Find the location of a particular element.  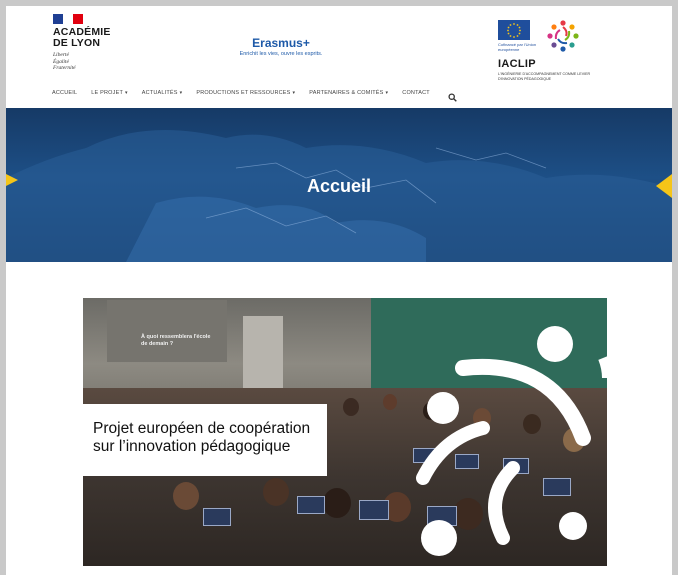

nav-item-le-projet: LE PROJET ▾ is located at coordinates (109, 93).